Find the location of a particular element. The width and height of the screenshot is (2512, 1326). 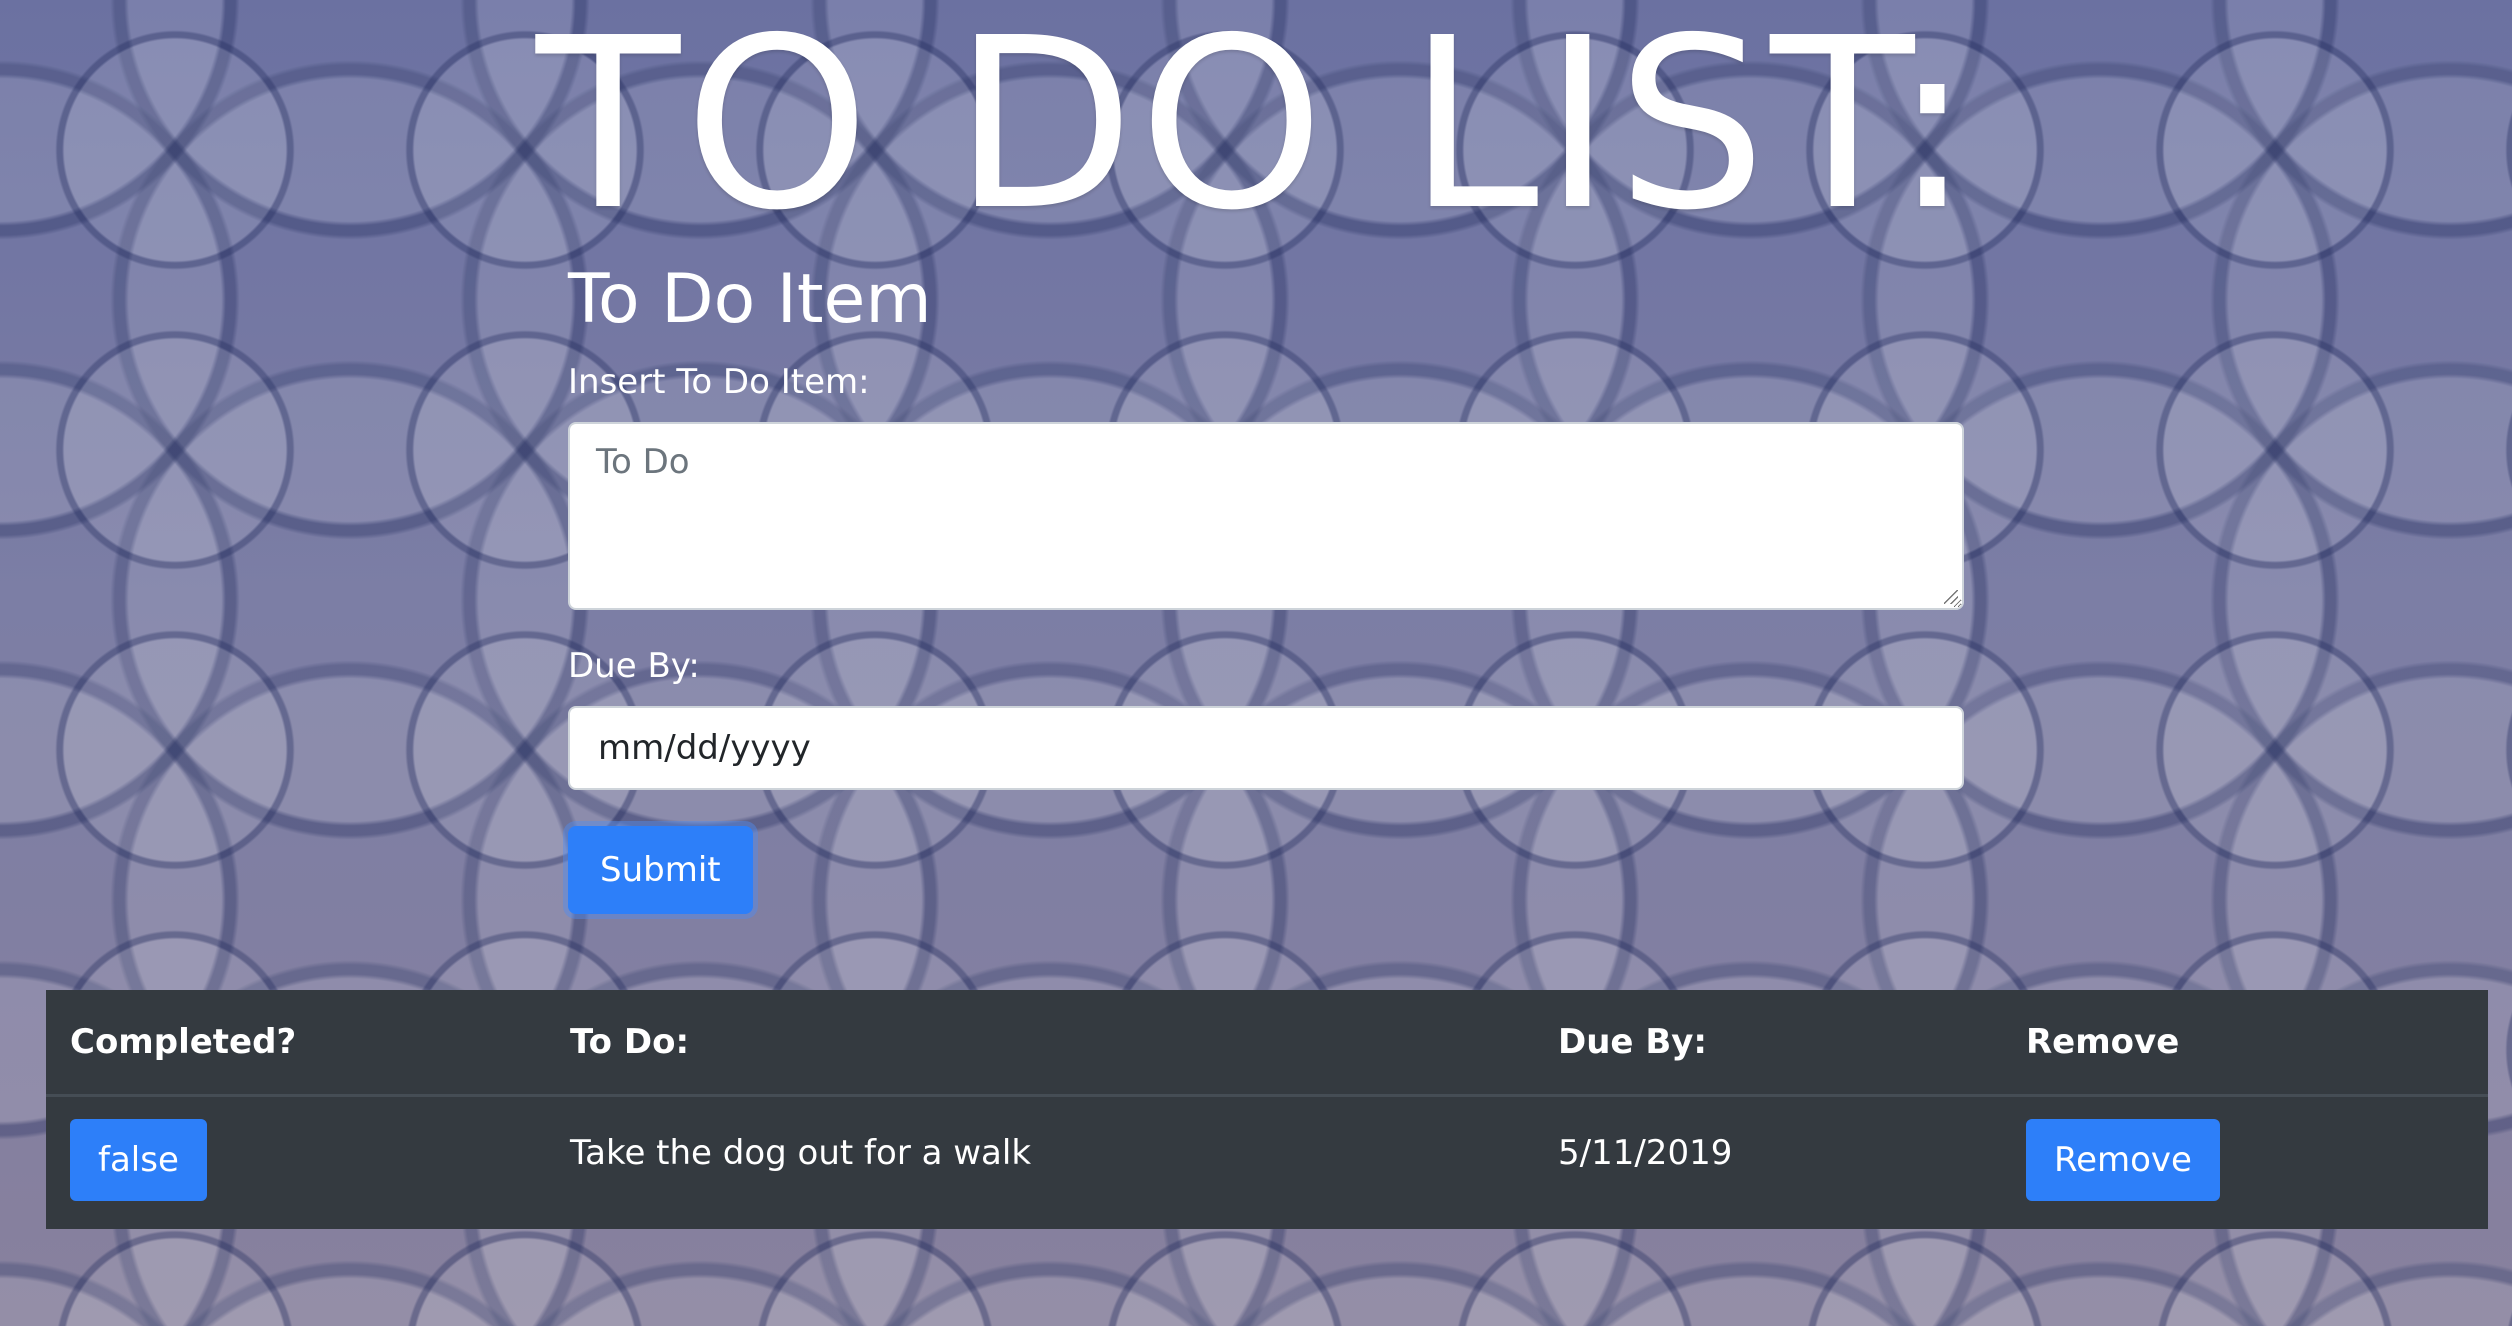

todo-textarea-wrapper is located at coordinates (1266, 516).